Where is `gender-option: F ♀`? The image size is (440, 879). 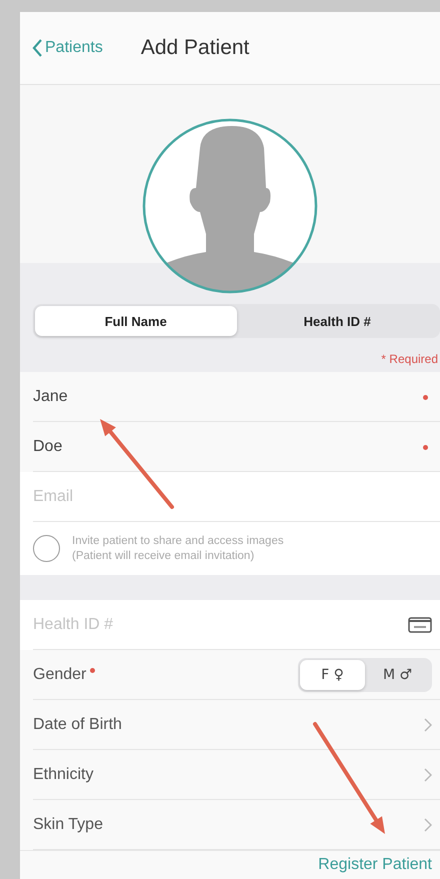
gender-option: F ♀ is located at coordinates (332, 675).